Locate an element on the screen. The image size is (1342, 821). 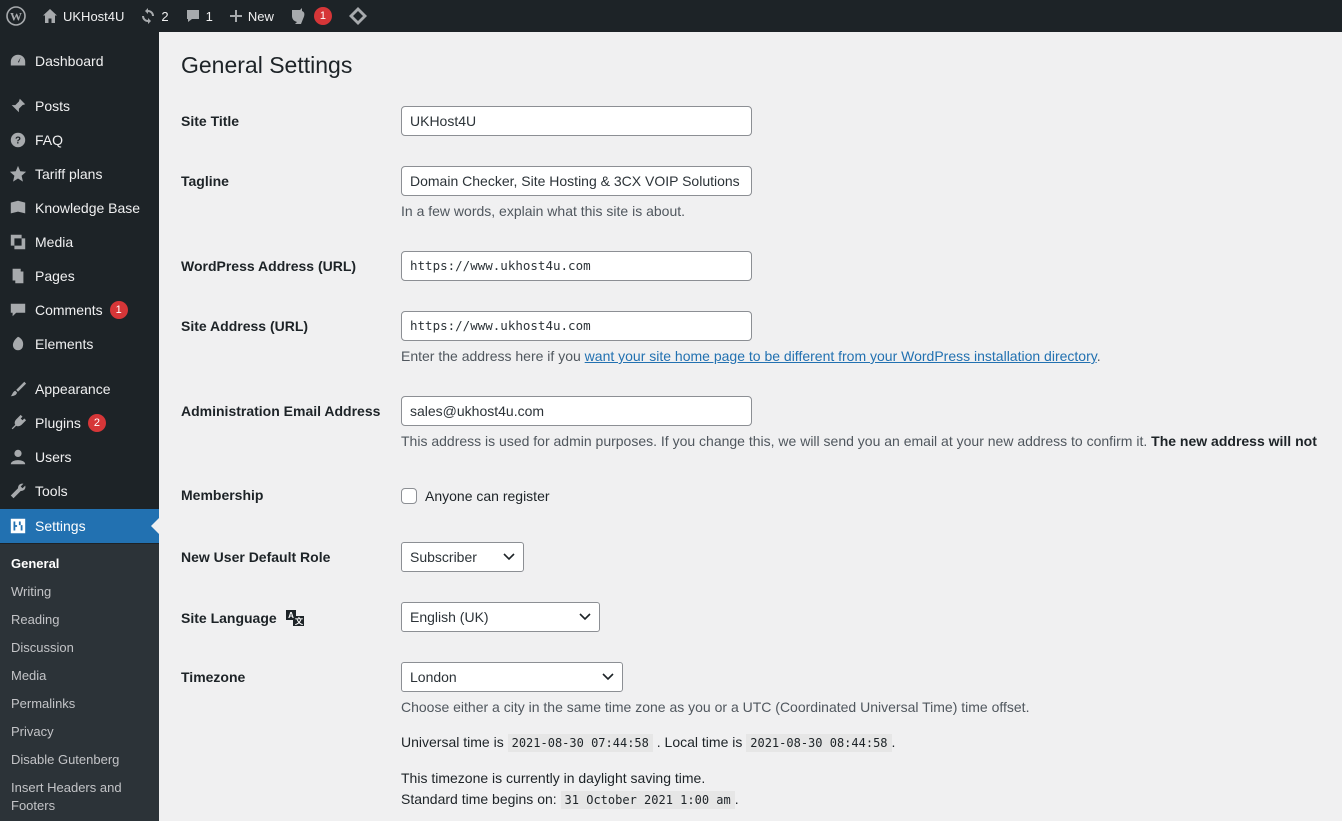
site-title-input: UKHost4U is located at coordinates (576, 121).